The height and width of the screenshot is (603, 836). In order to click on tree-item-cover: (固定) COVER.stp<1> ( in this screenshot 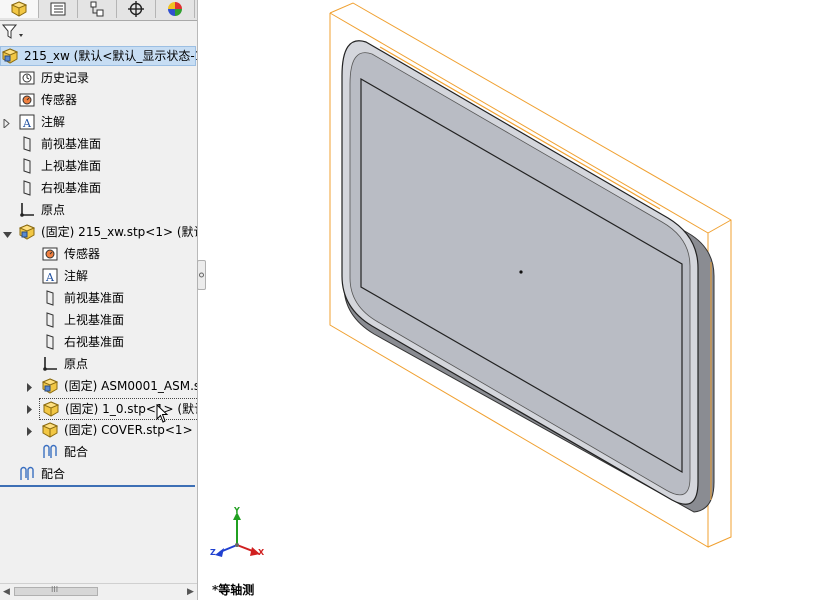, I will do `click(119, 430)`.